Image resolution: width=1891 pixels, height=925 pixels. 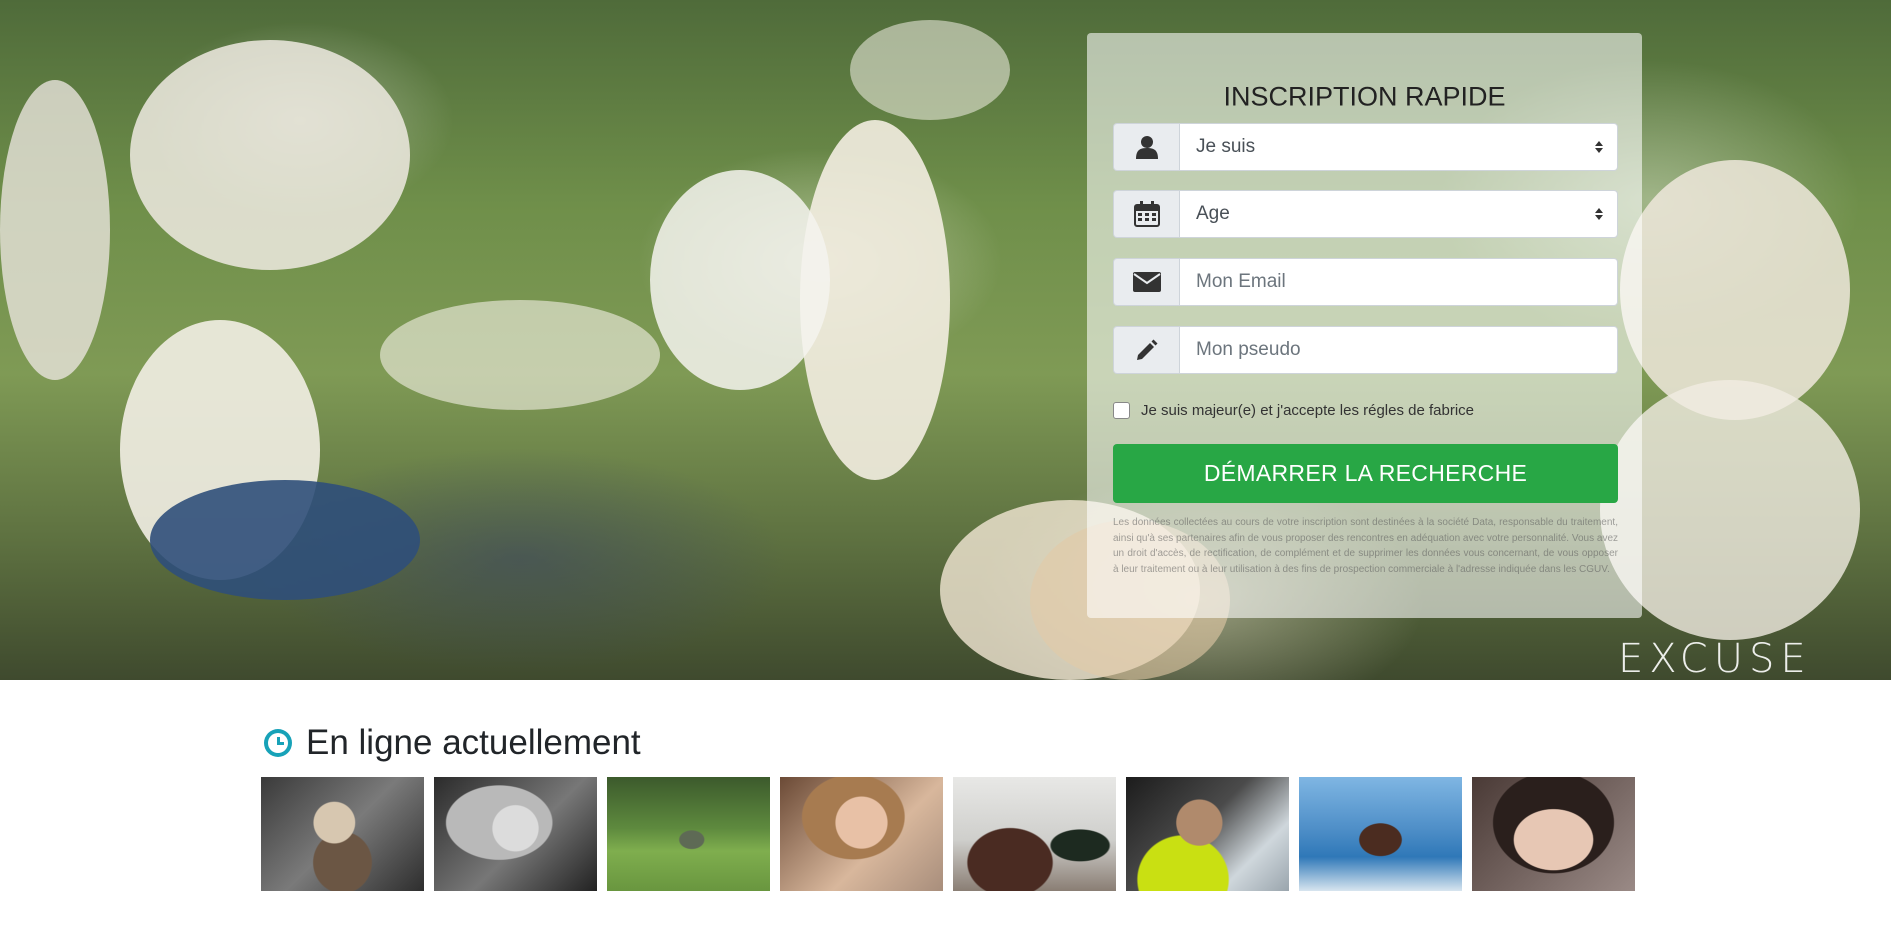 What do you see at coordinates (1121, 410) in the screenshot?
I see `consent-checkbox` at bounding box center [1121, 410].